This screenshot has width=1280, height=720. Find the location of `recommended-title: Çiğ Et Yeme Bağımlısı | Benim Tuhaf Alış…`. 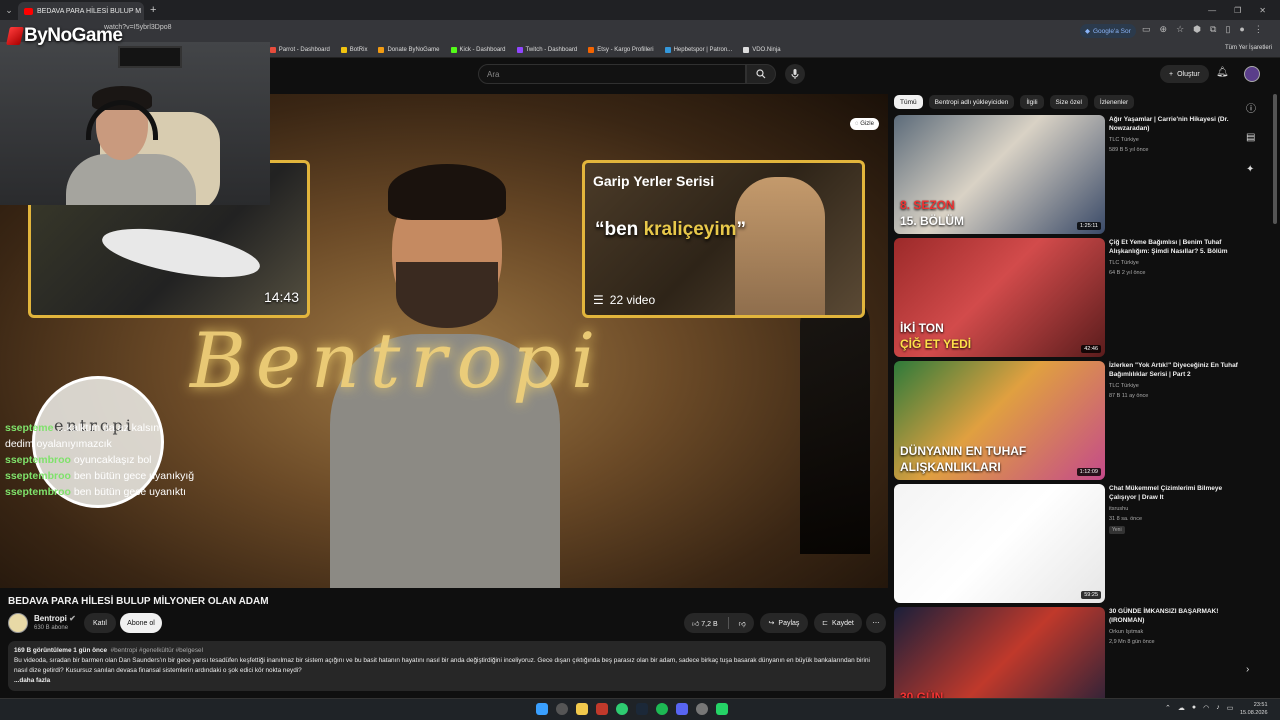

recommended-title: Çiğ Et Yeme Bağımlısı | Benim Tuhaf Alış… is located at coordinates (1174, 247).